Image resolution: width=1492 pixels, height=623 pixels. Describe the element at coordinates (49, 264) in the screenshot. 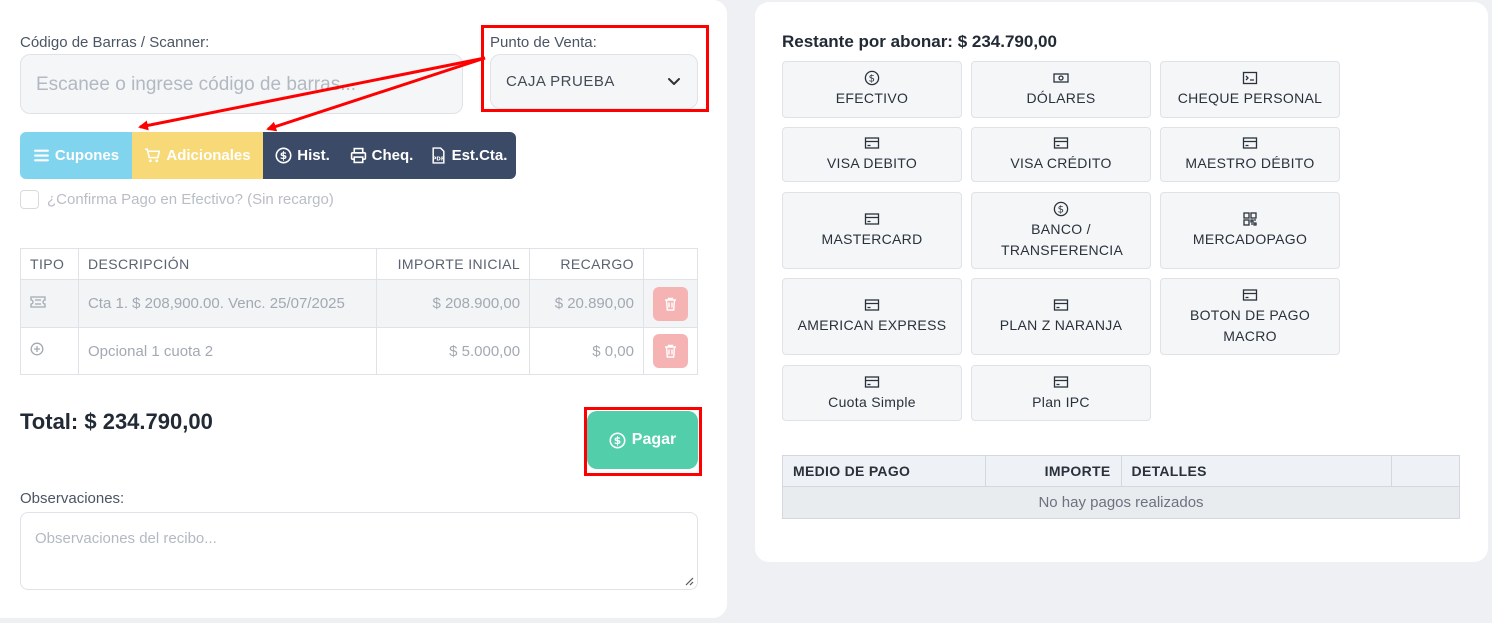

I see `col-tipo: TIPO` at that location.